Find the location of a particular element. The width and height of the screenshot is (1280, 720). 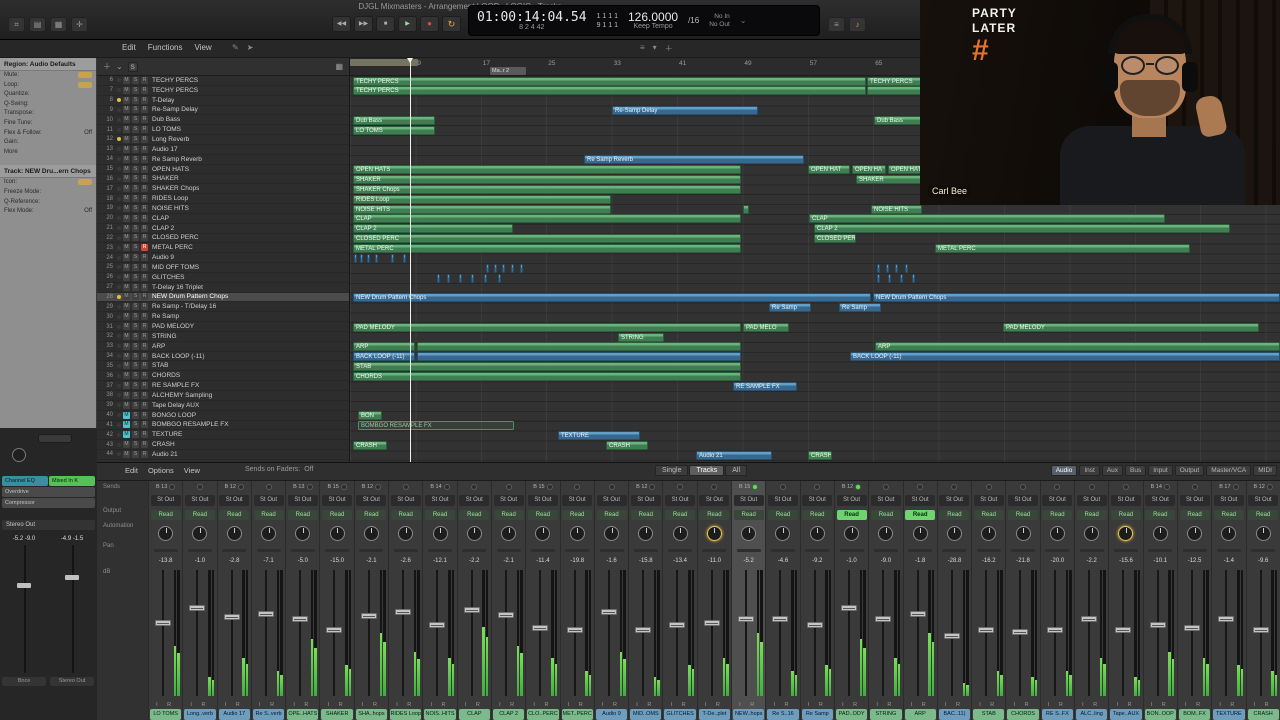

track-row: 32 M S R STRING is located at coordinates (223, 337).